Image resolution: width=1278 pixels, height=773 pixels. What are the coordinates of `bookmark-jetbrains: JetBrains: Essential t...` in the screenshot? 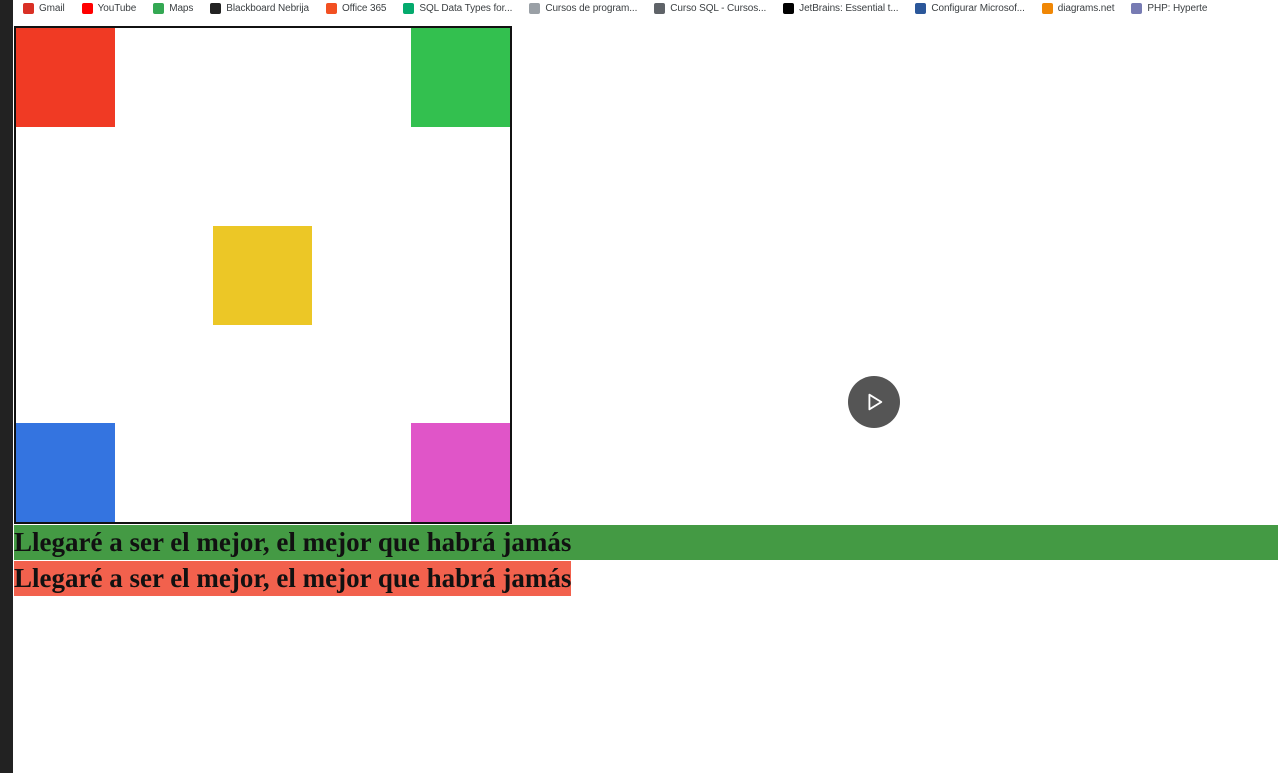 It's located at (839, 8).